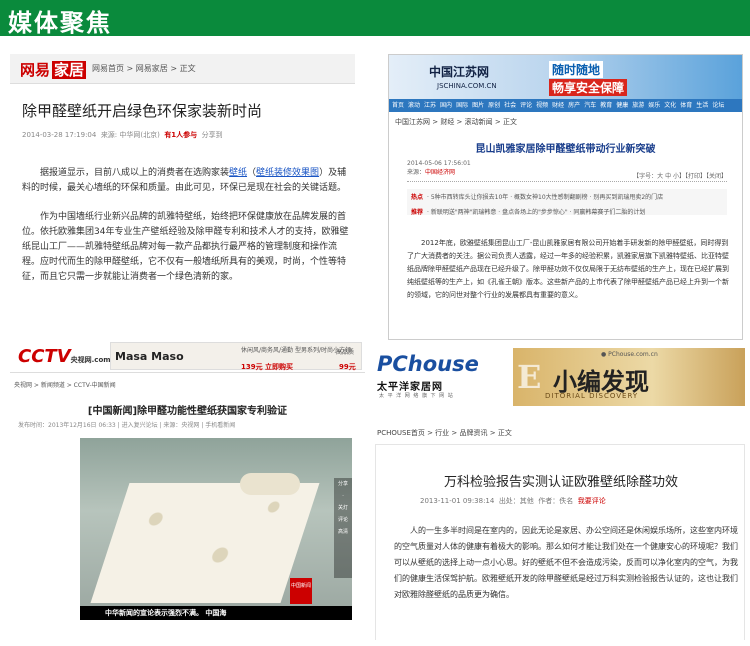 The image size is (750, 646). I want to click on banner-url: ● PChouse.com.cn, so click(629, 354).